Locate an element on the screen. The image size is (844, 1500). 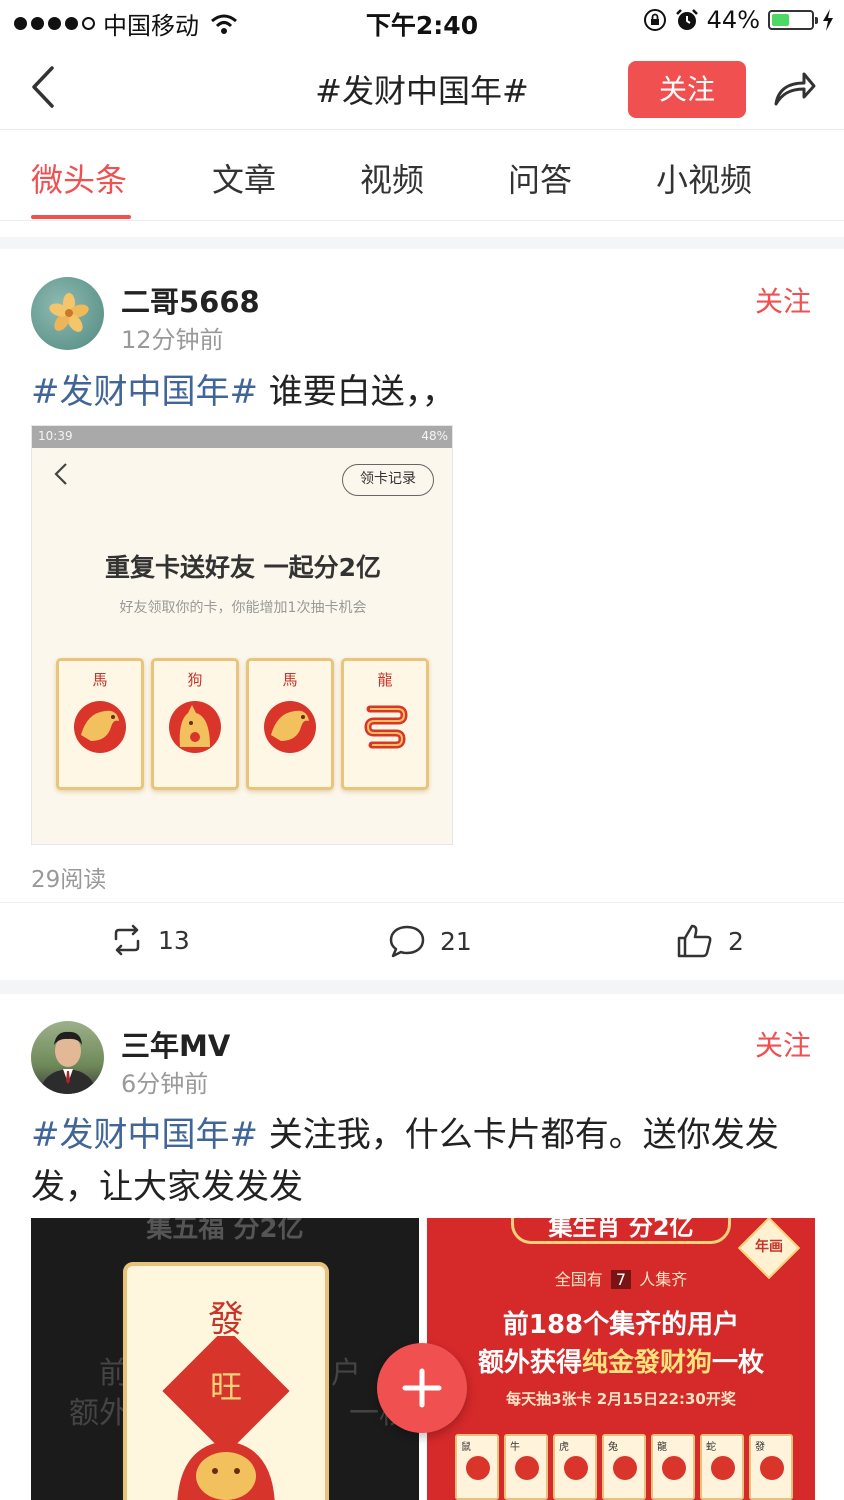
image-side-text: 额外 is located at coordinates (99, 1413).